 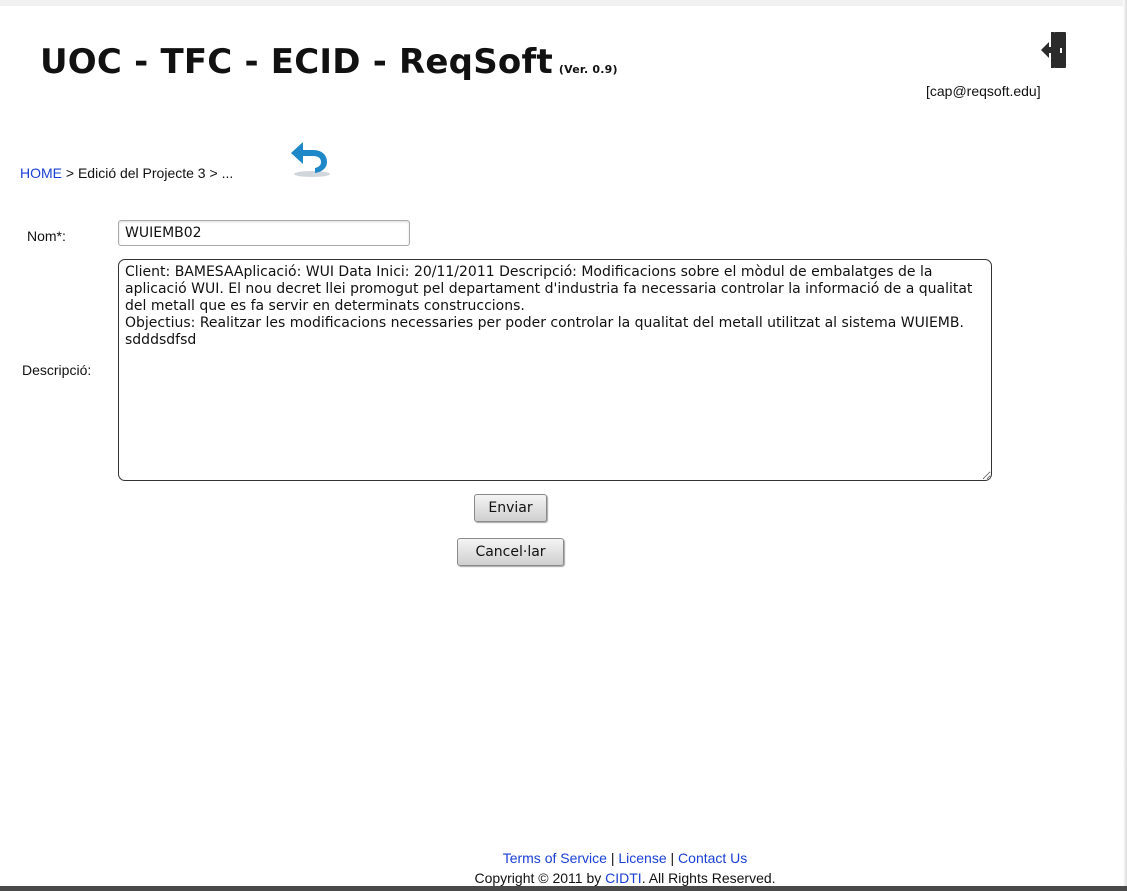 What do you see at coordinates (563, 888) in the screenshot?
I see `bottom-edge` at bounding box center [563, 888].